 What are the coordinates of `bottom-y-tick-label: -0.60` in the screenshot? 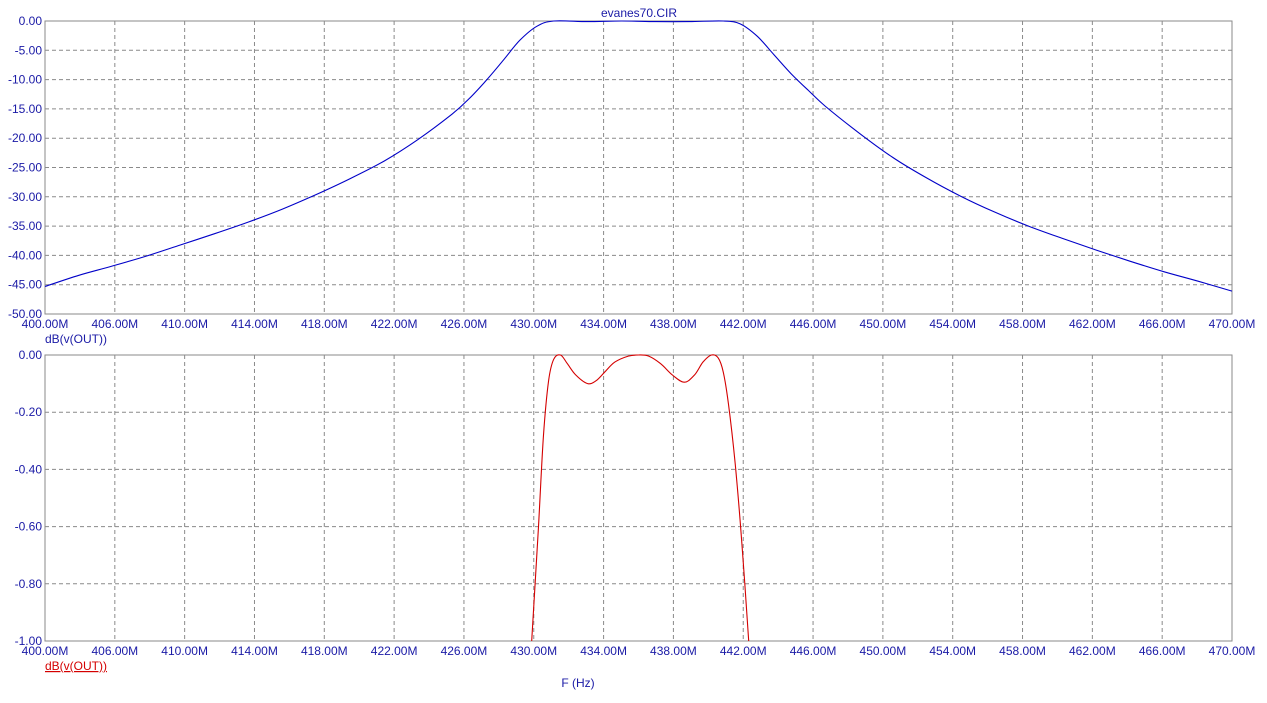 It's located at (29, 527).